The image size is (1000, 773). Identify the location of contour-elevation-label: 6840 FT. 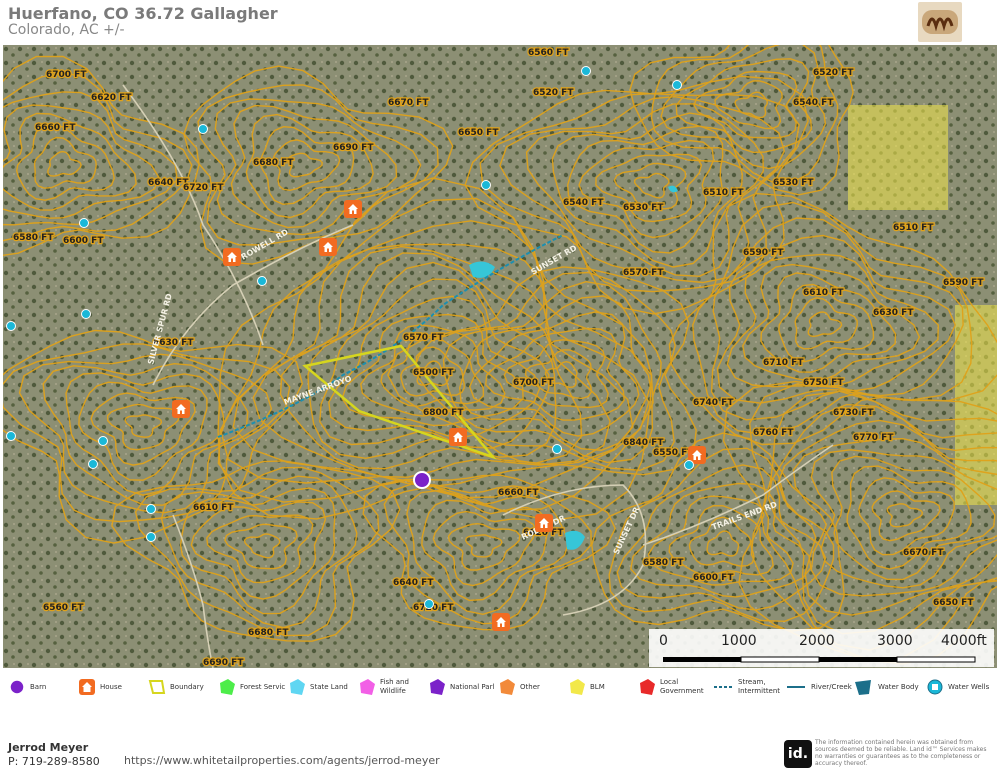
(643, 443).